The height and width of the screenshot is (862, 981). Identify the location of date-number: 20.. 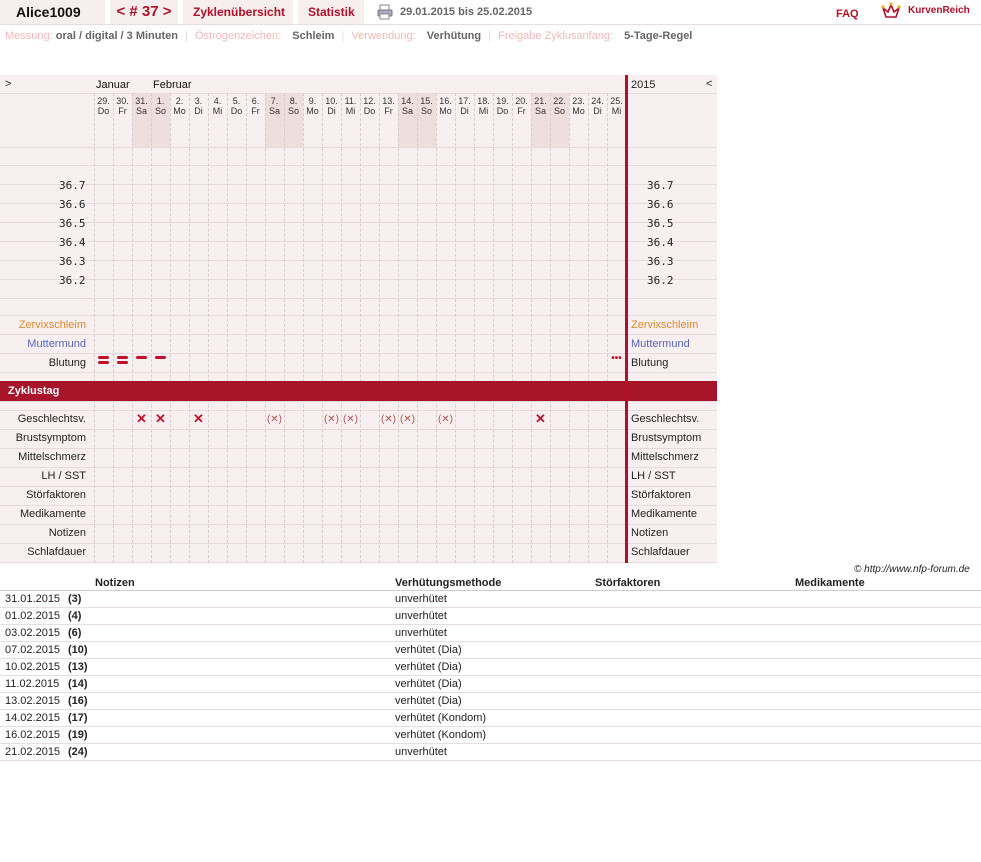
(521, 101).